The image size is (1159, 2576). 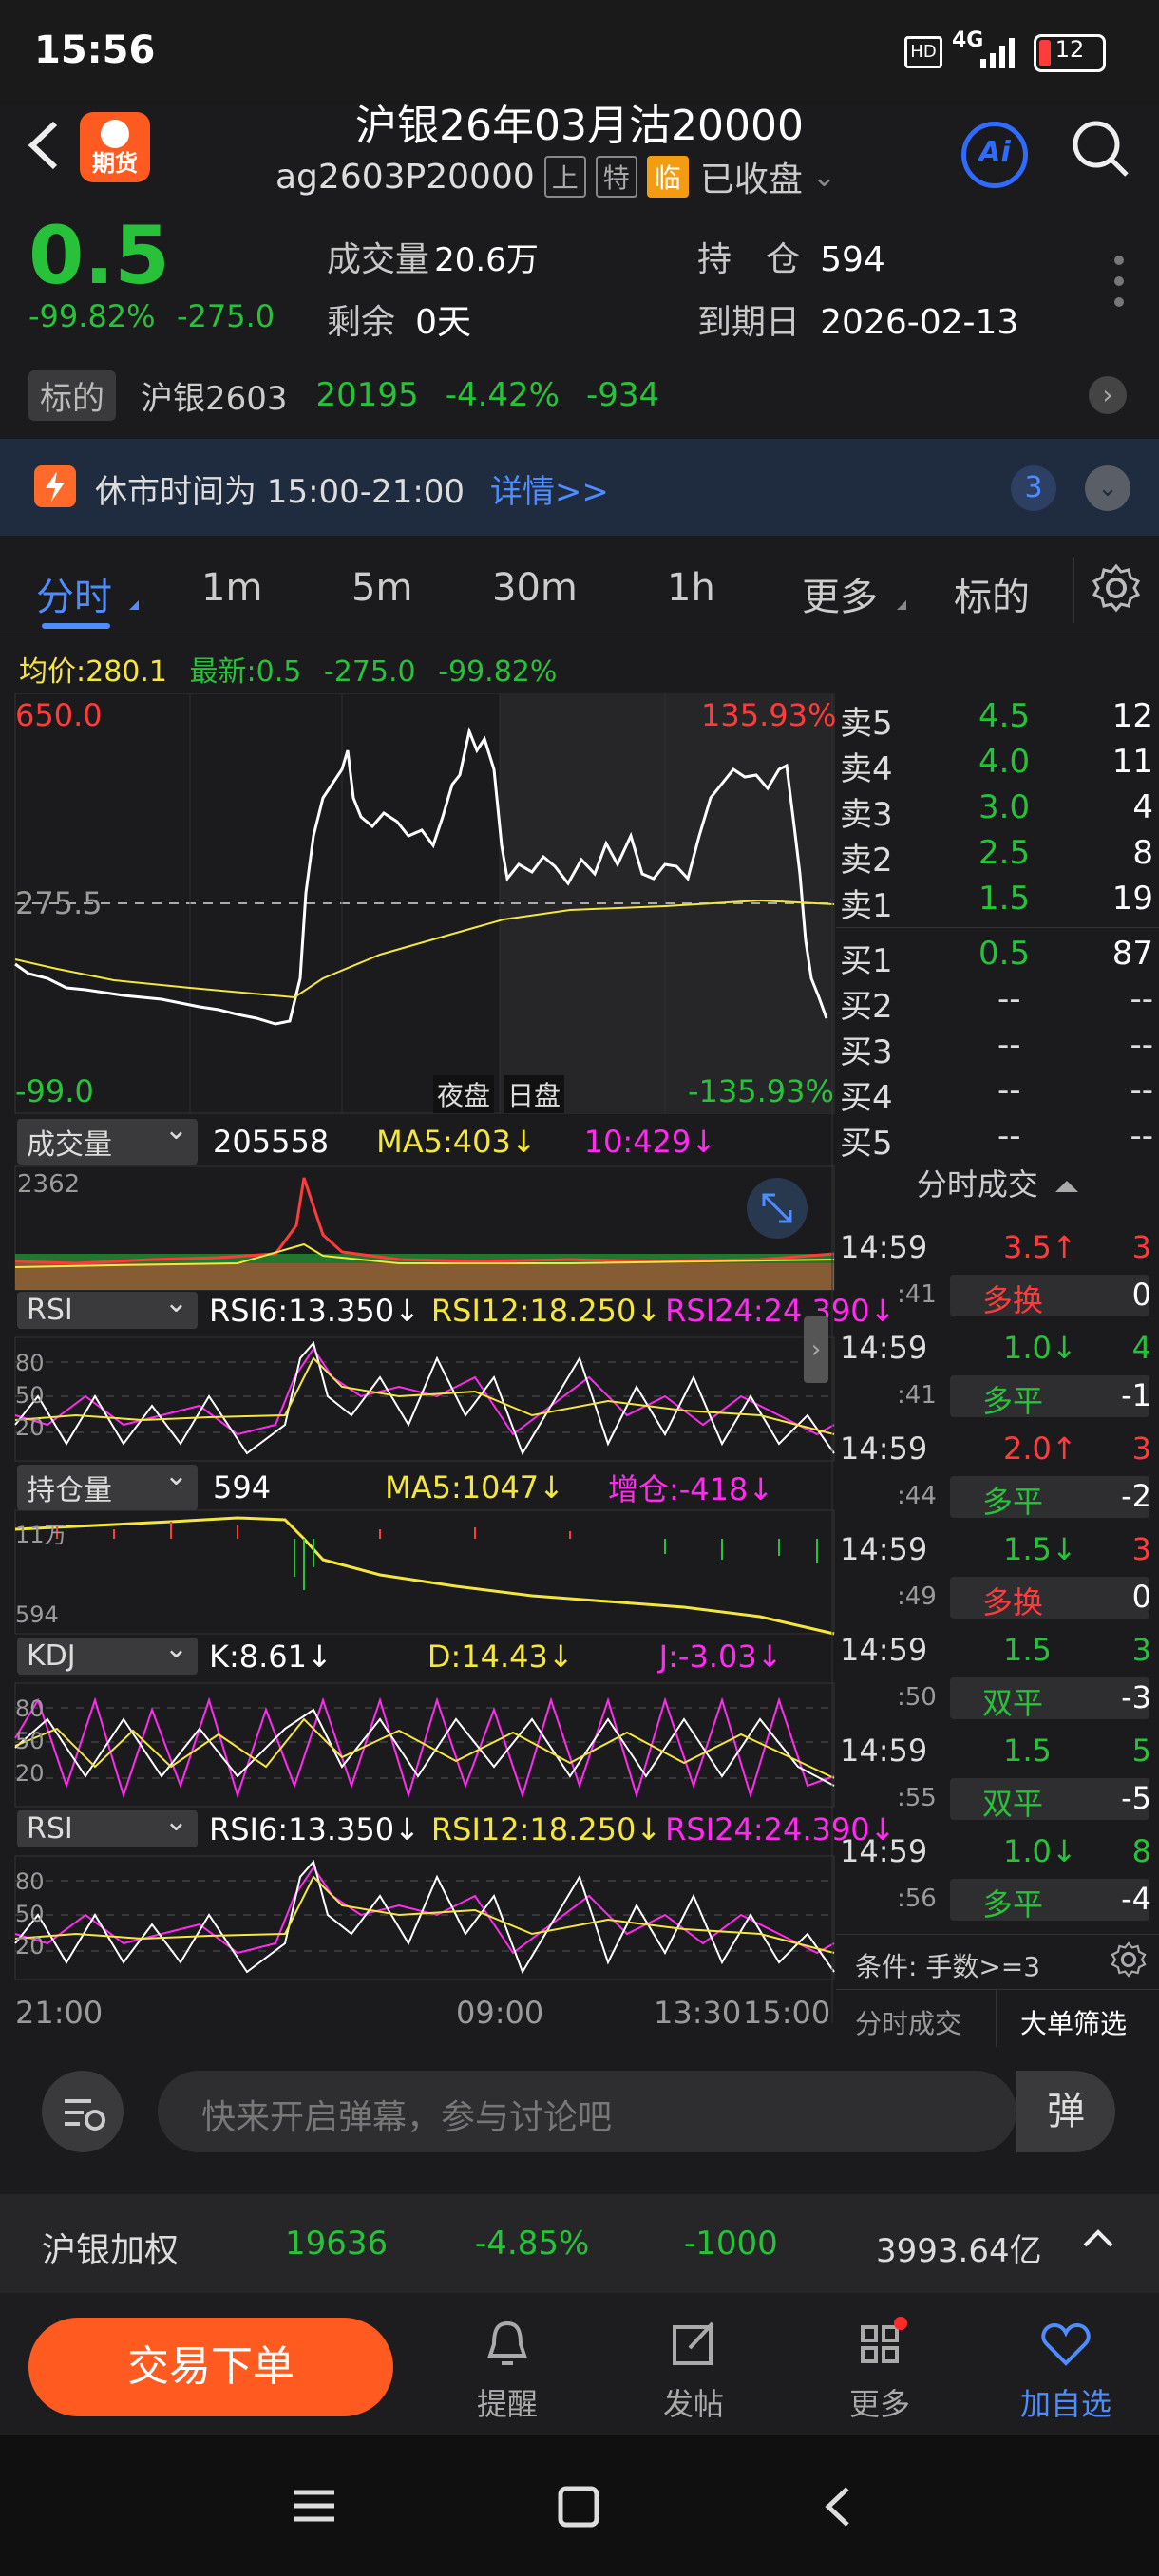 I want to click on tab-1h: 1h, so click(x=691, y=588).